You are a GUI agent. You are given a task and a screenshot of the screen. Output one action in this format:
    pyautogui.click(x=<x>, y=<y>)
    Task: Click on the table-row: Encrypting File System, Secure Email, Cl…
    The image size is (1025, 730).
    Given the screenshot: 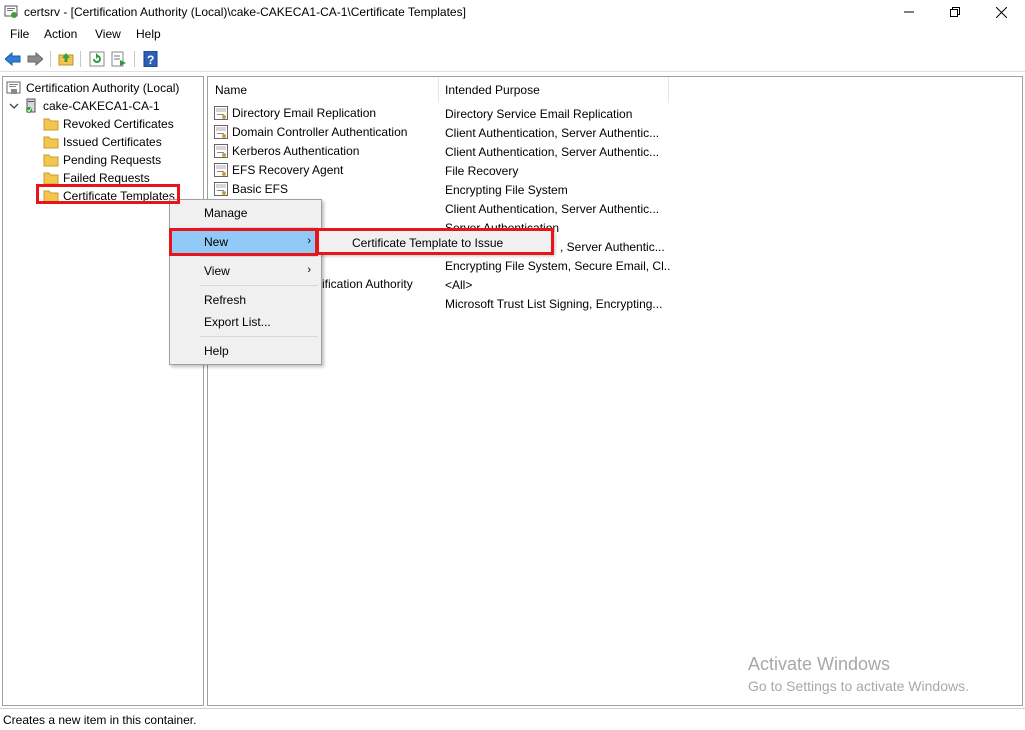 What is the action you would take?
    pyautogui.click(x=608, y=265)
    